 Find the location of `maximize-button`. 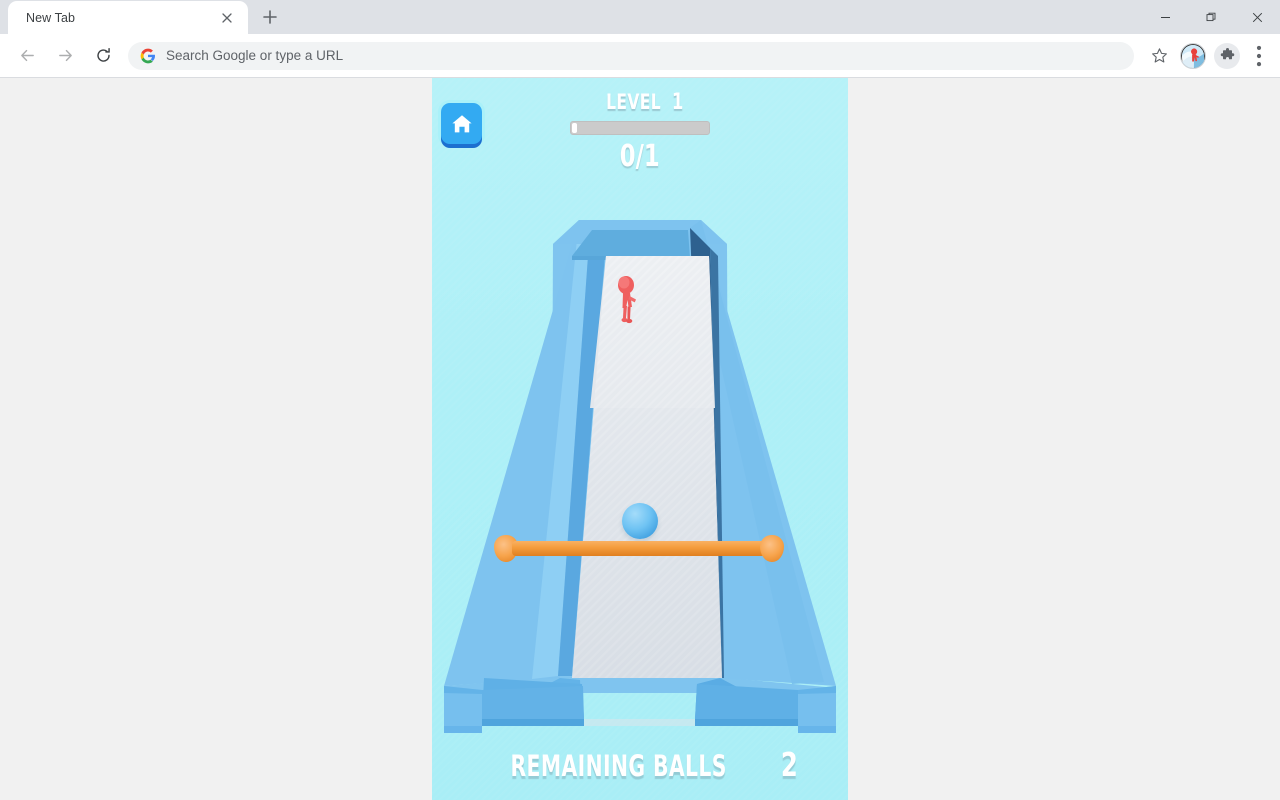

maximize-button is located at coordinates (1211, 17).